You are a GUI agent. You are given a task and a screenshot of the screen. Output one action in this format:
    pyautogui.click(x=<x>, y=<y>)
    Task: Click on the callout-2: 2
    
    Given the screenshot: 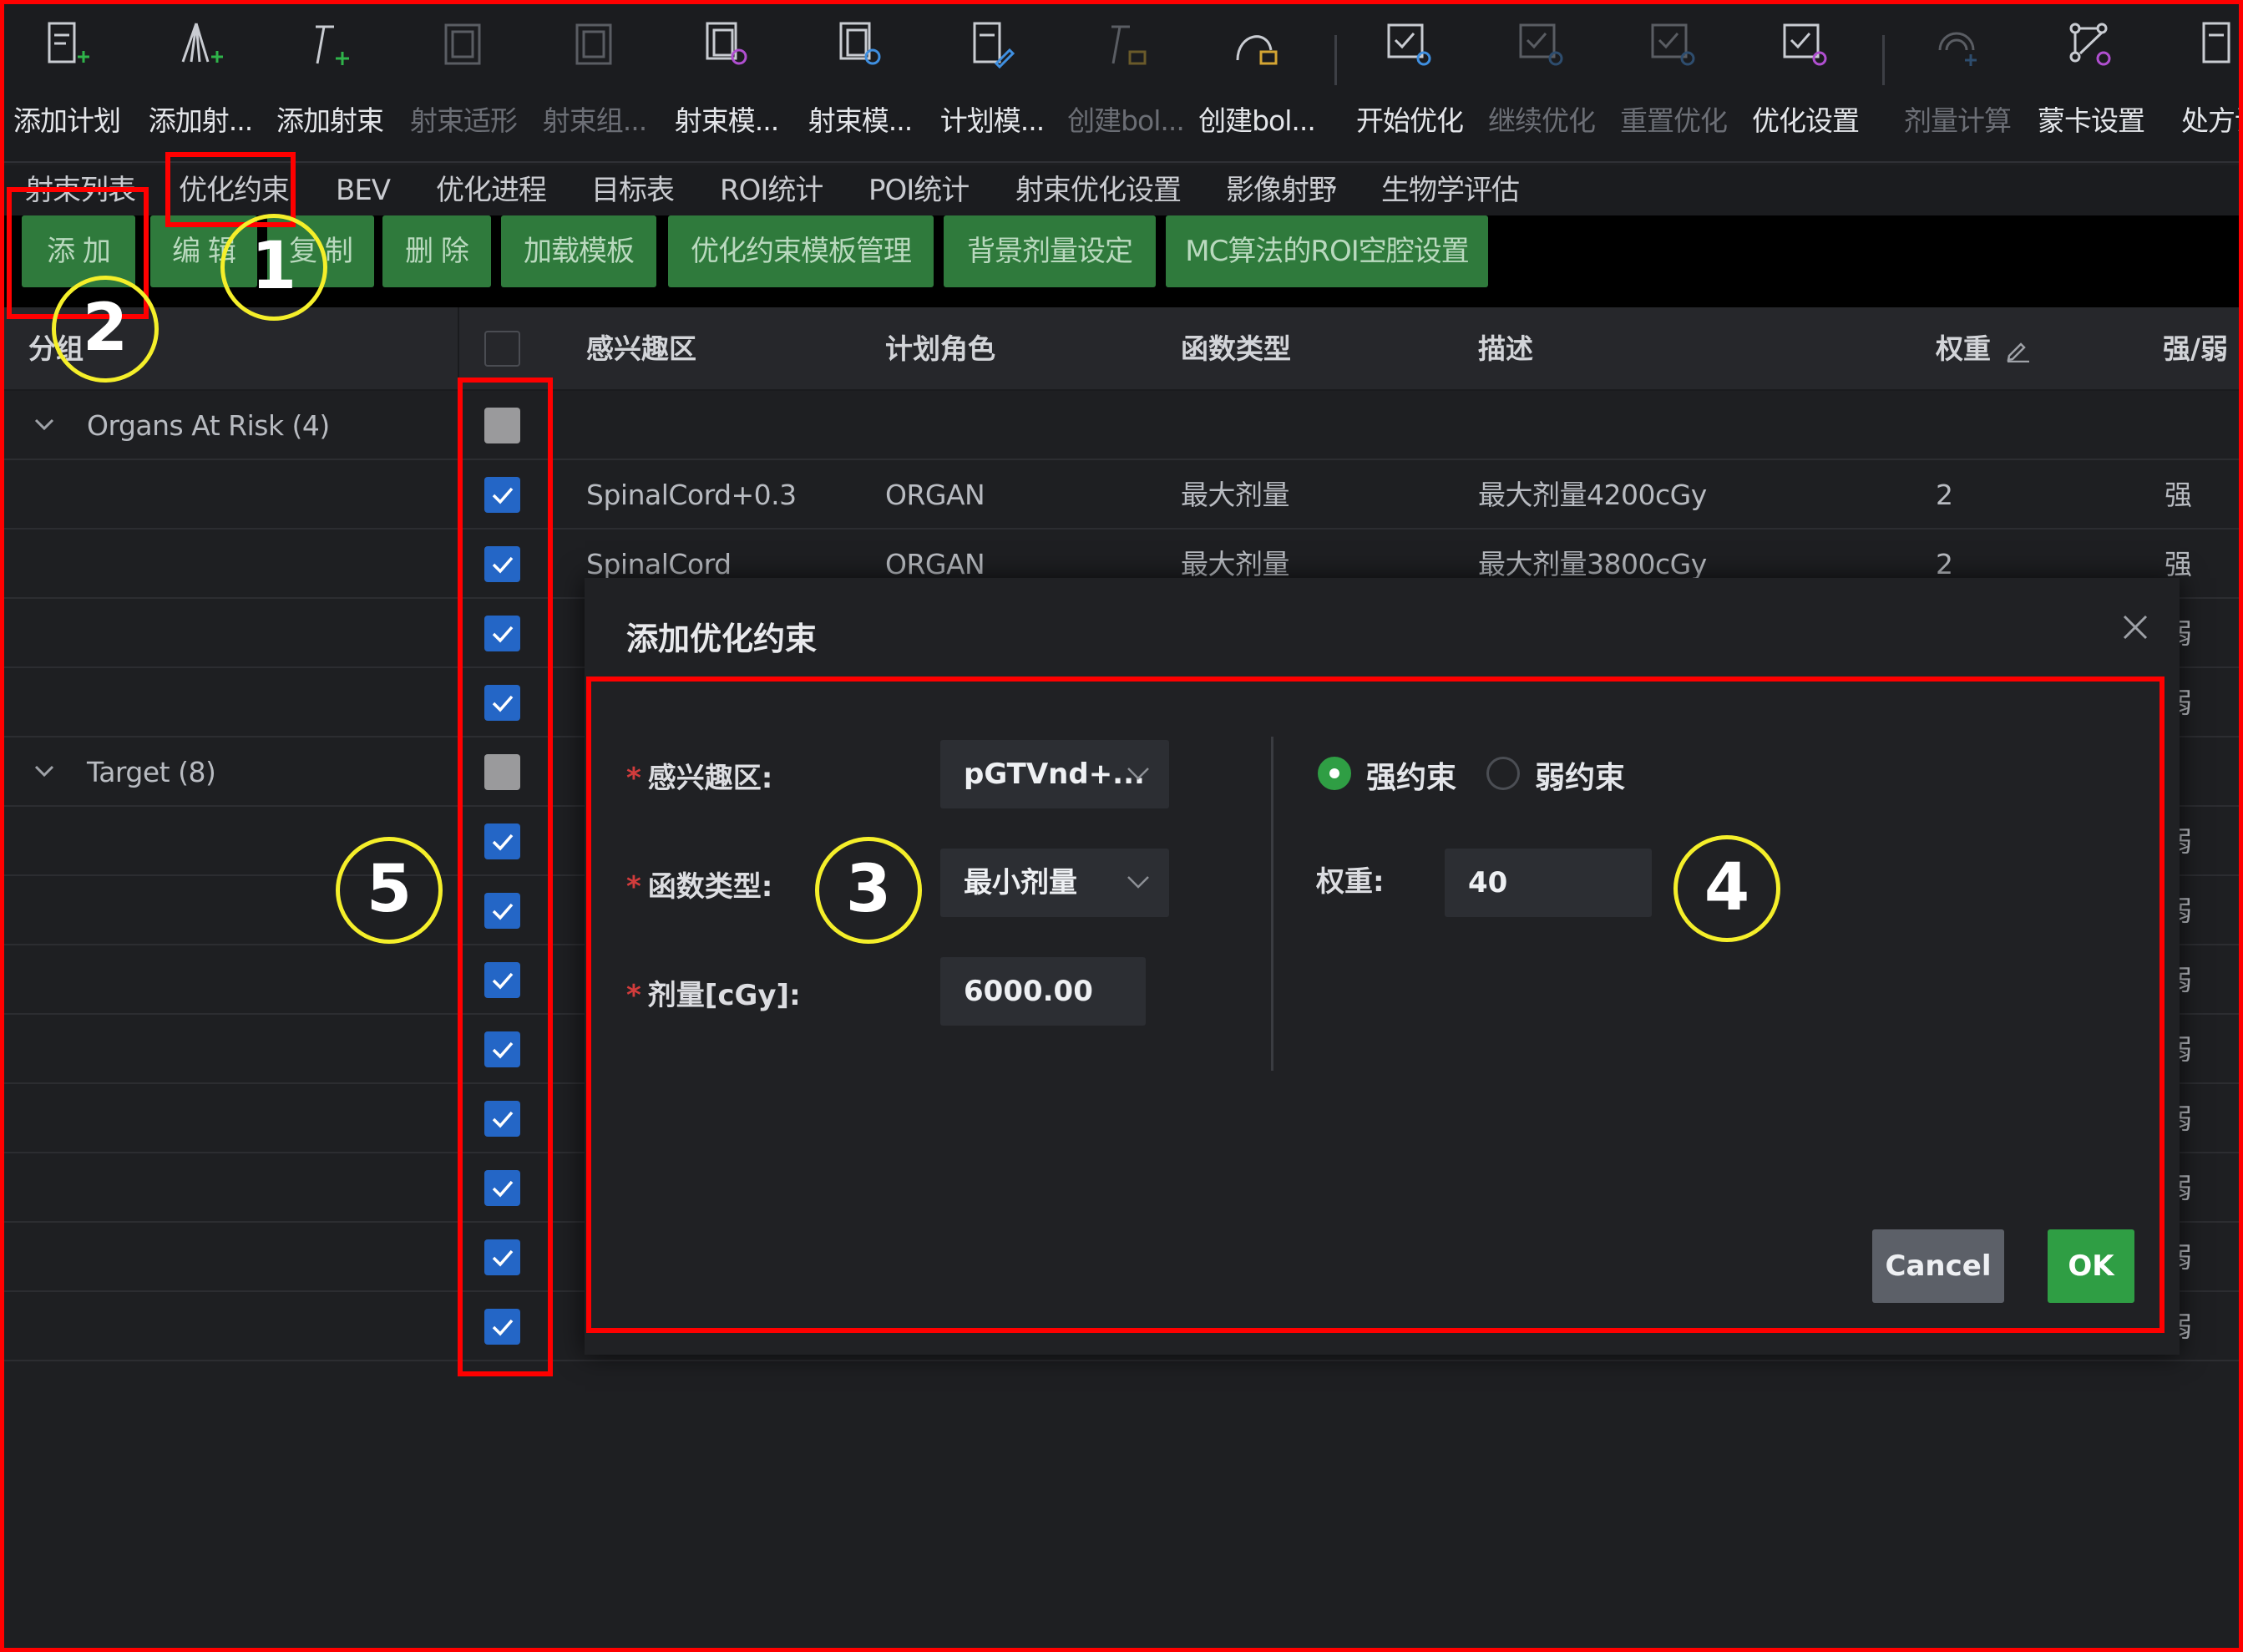 What is the action you would take?
    pyautogui.click(x=106, y=329)
    